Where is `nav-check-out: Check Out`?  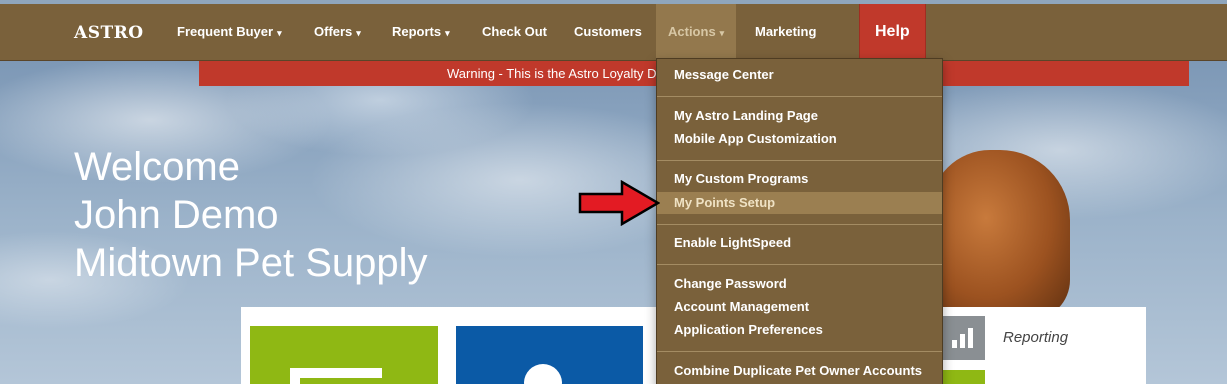
nav-check-out: Check Out is located at coordinates (514, 32).